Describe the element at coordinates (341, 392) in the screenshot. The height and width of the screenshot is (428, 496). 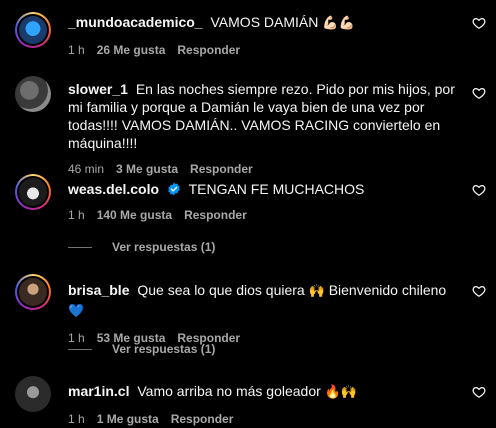
I see `fire-raising-hands-emoji: 🔥🙌` at that location.